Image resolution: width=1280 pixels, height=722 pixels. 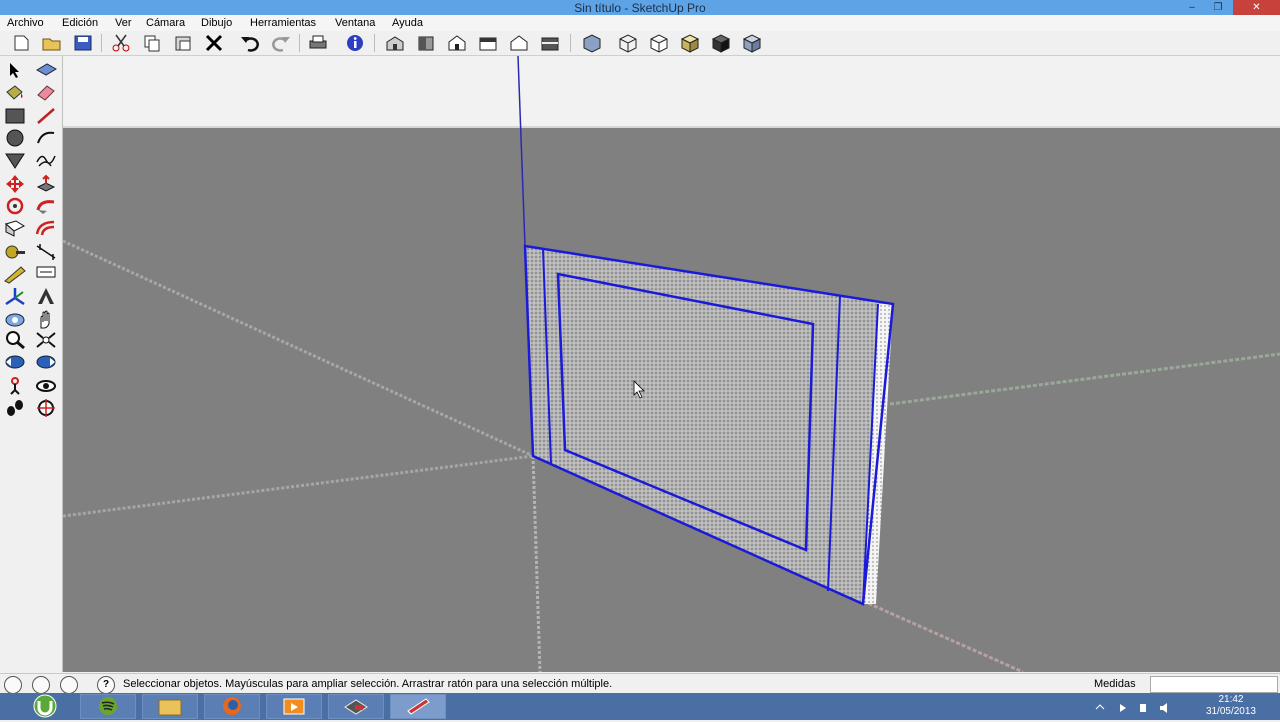 I want to click on paint-bucket-icon, so click(x=15, y=92).